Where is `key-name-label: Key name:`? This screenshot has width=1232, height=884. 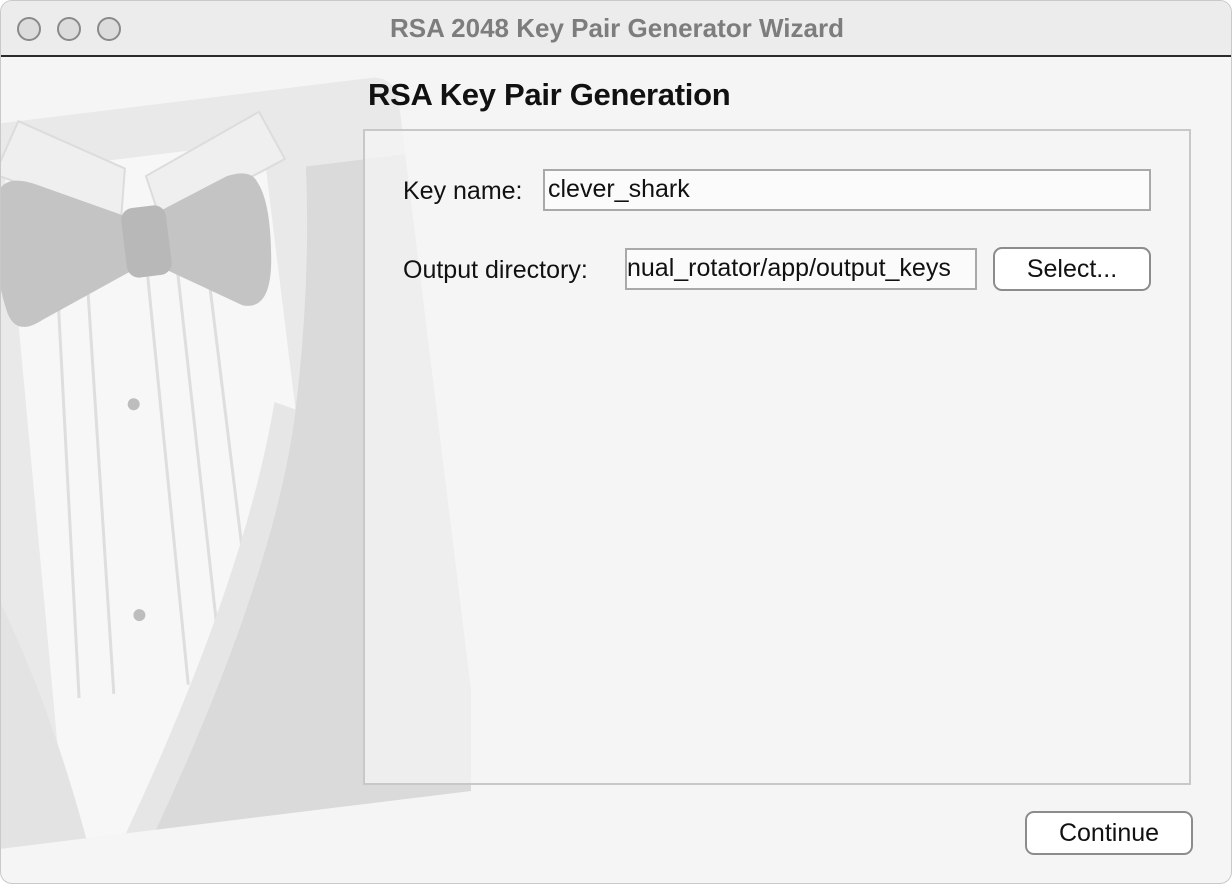 key-name-label: Key name: is located at coordinates (463, 191).